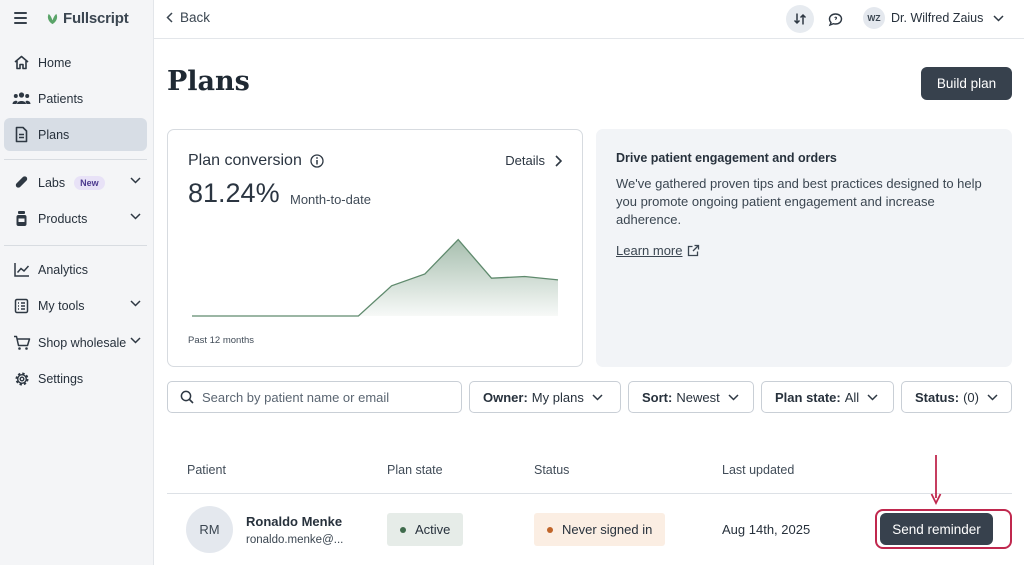 This screenshot has height=565, width=1024. I want to click on sidebar-item-label: Shop wholesale, so click(82, 342).